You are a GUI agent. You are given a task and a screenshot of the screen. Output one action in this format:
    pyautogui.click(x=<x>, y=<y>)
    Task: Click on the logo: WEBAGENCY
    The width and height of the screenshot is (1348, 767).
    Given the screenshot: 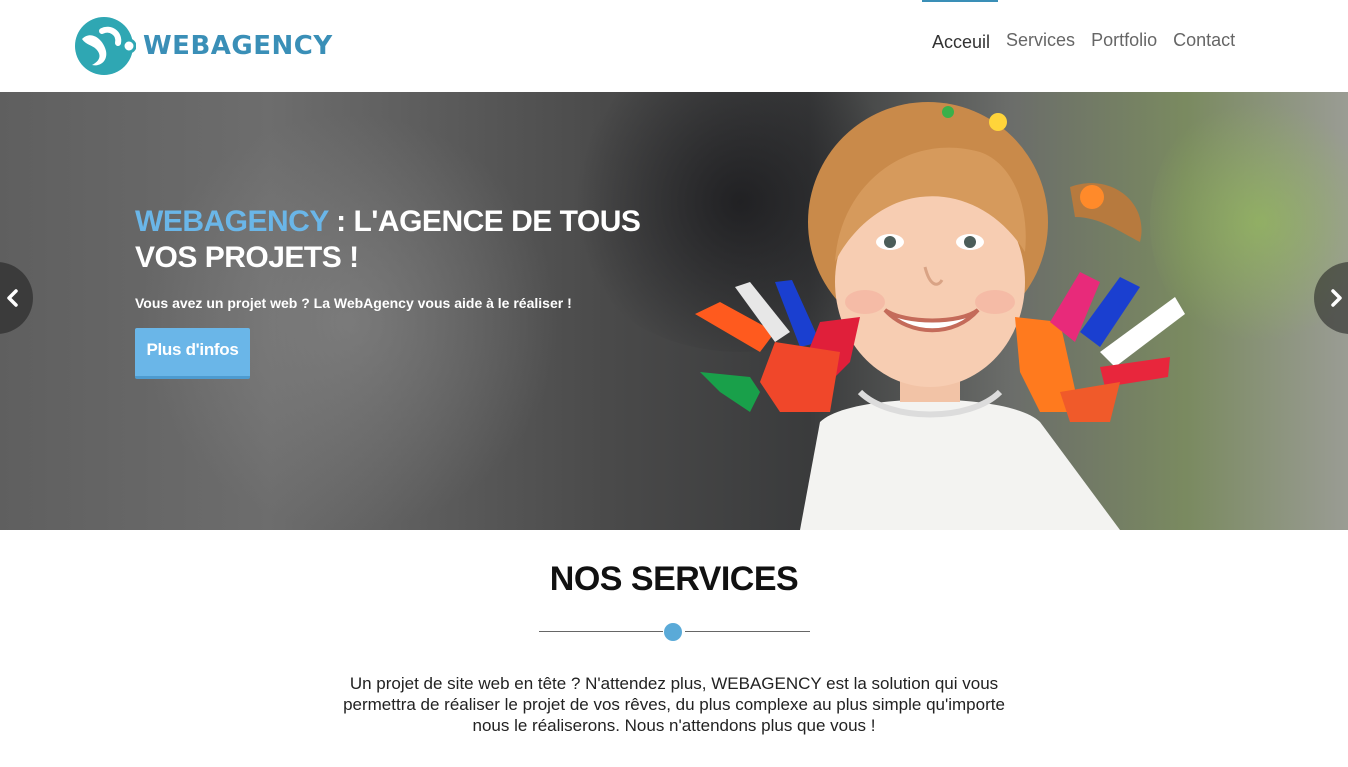 What is the action you would take?
    pyautogui.click(x=209, y=46)
    